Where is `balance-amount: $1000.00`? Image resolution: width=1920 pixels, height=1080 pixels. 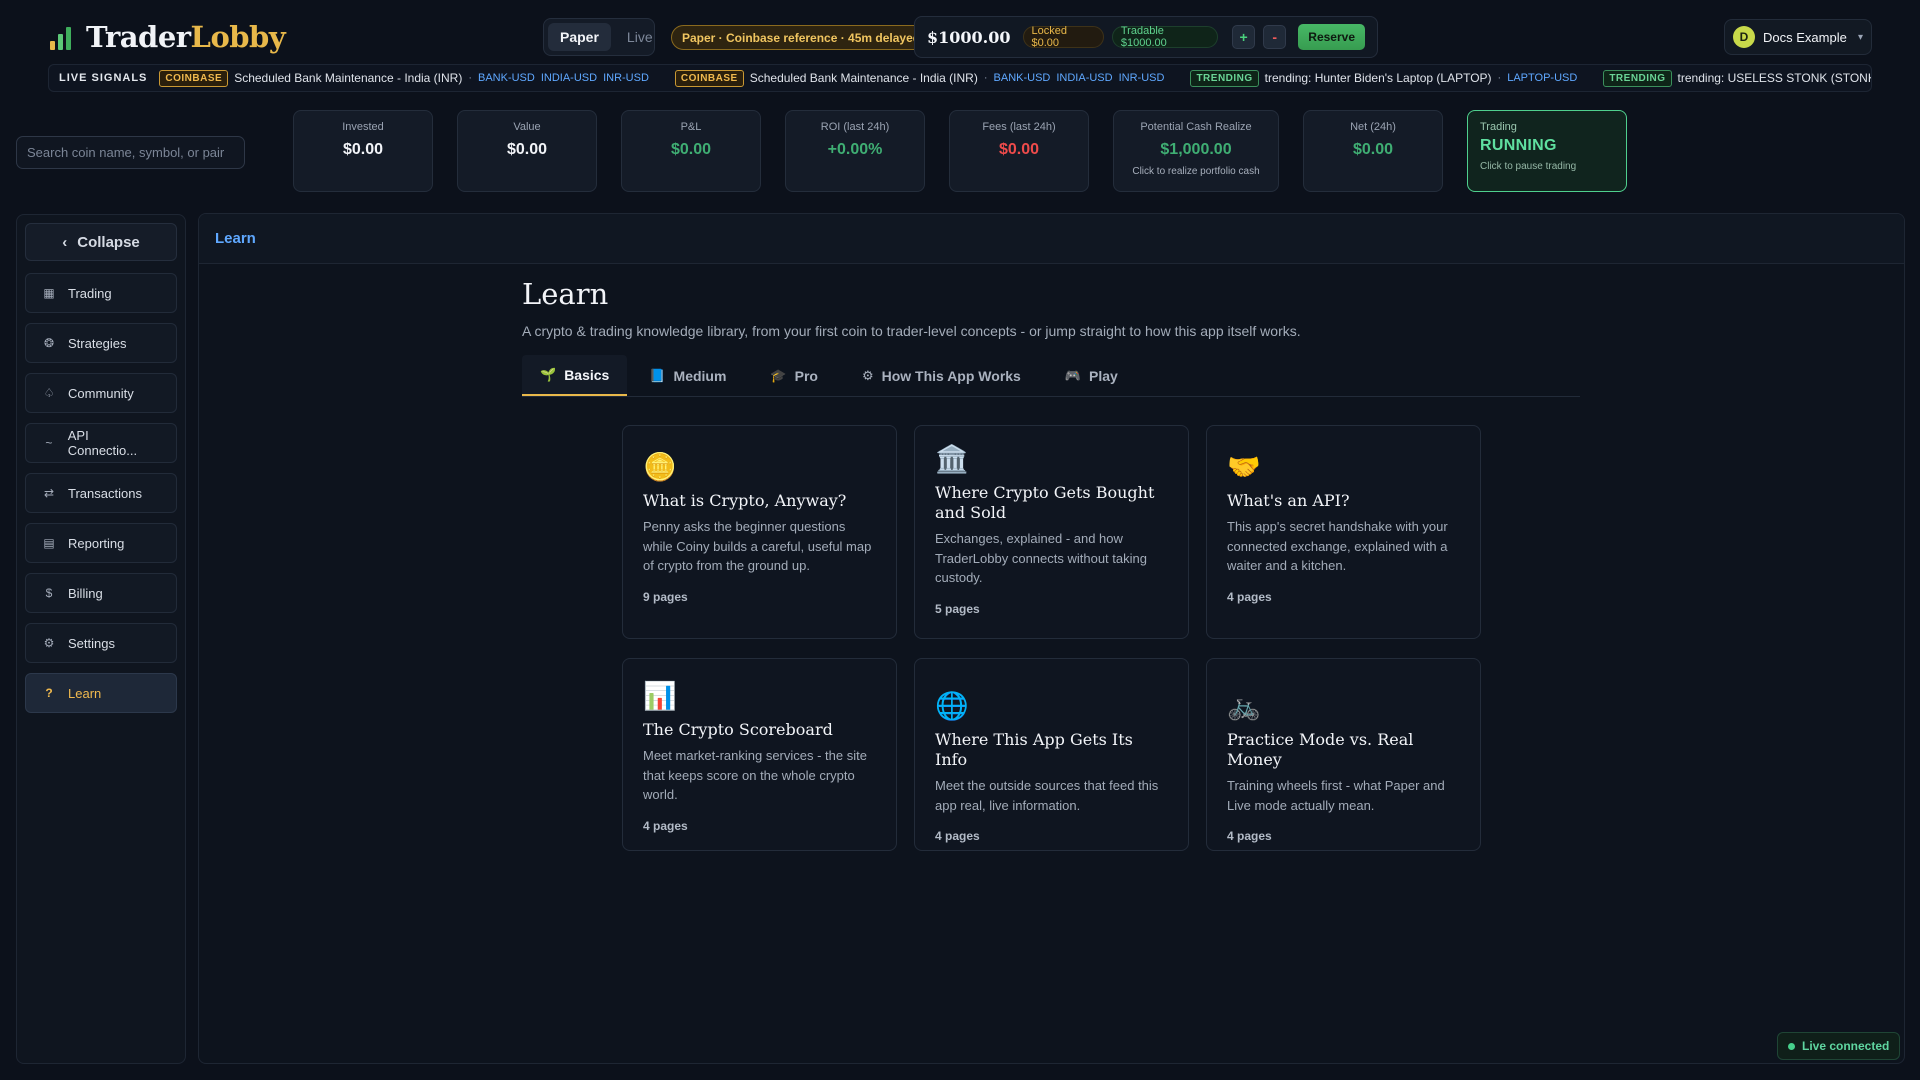
balance-amount: $1000.00 is located at coordinates (969, 37).